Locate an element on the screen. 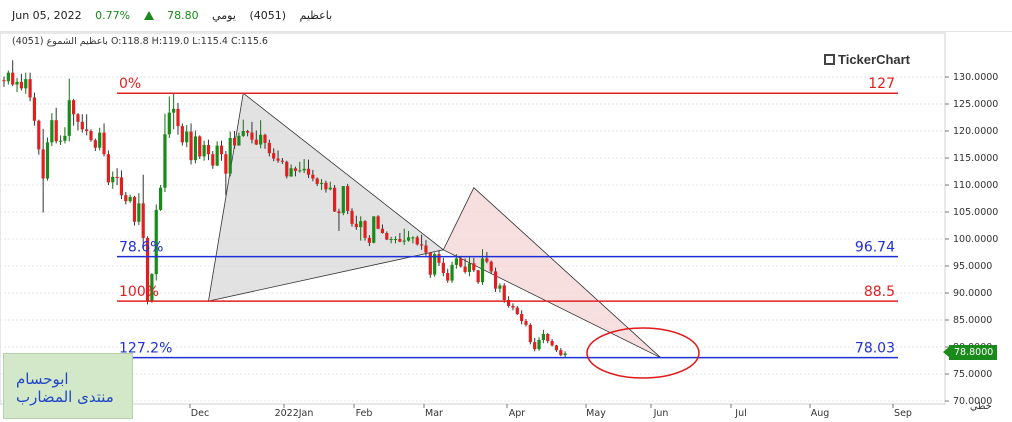 Image resolution: width=1012 pixels, height=422 pixels. scale-mode-label: خطي is located at coordinates (981, 406).